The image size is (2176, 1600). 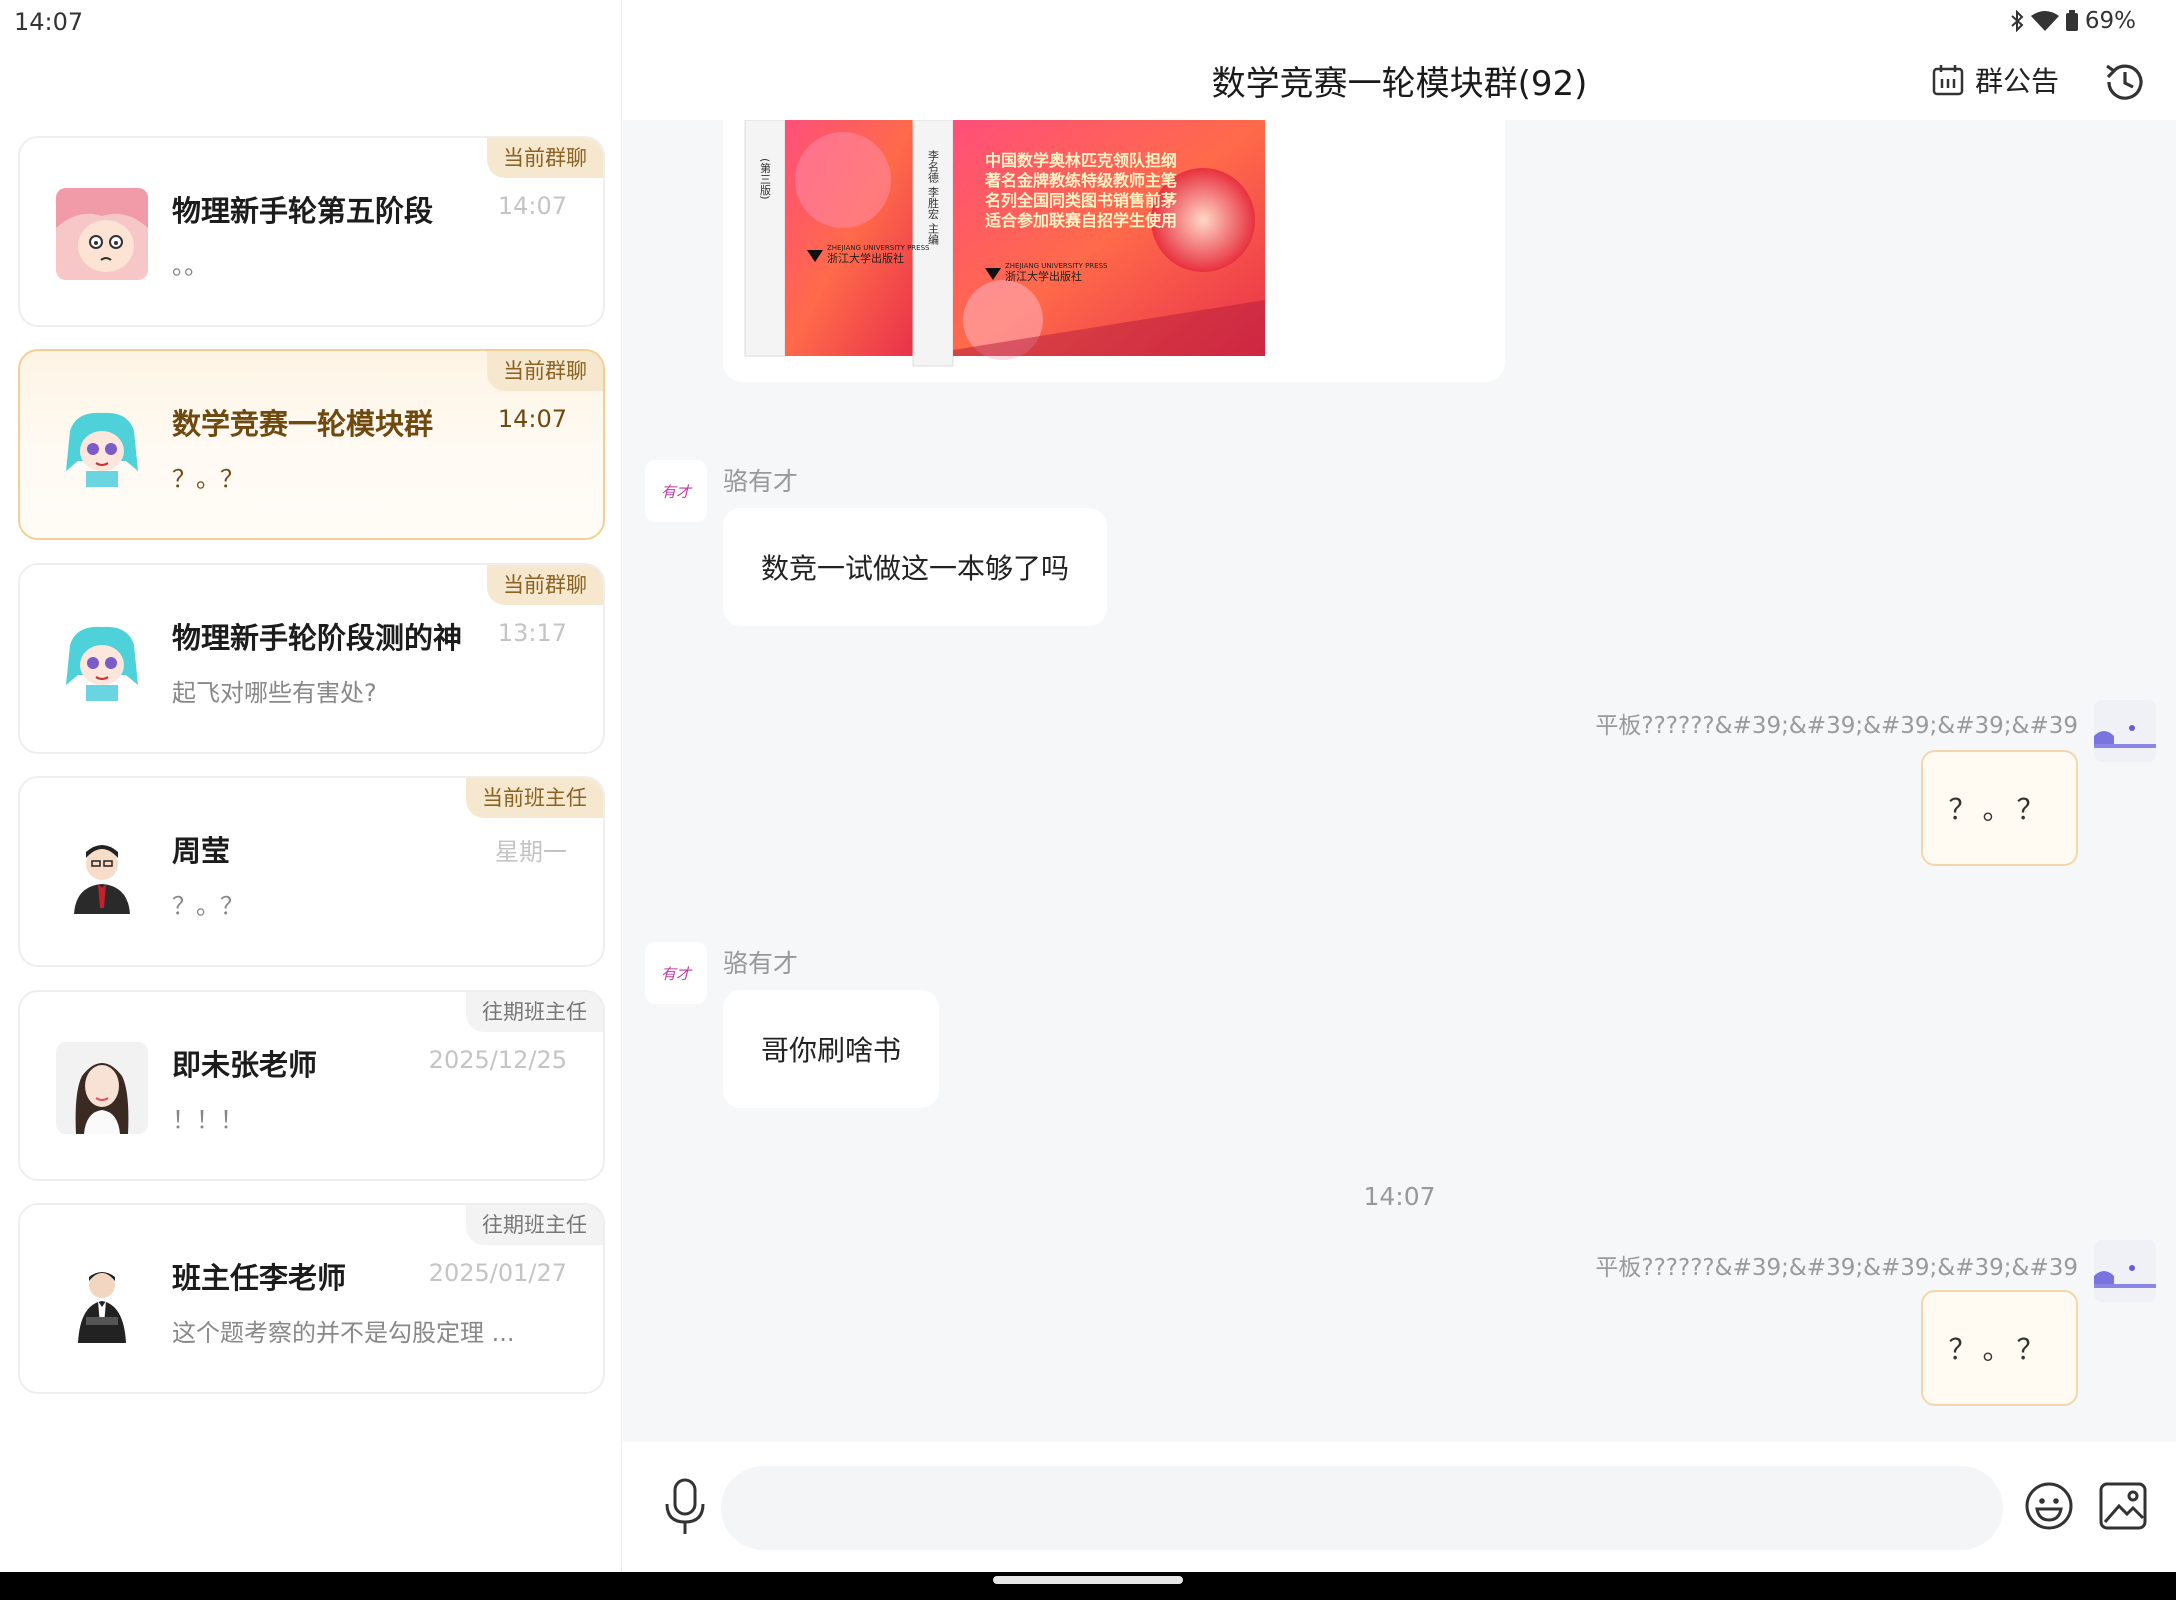 I want to click on history-icon, so click(x=2125, y=82).